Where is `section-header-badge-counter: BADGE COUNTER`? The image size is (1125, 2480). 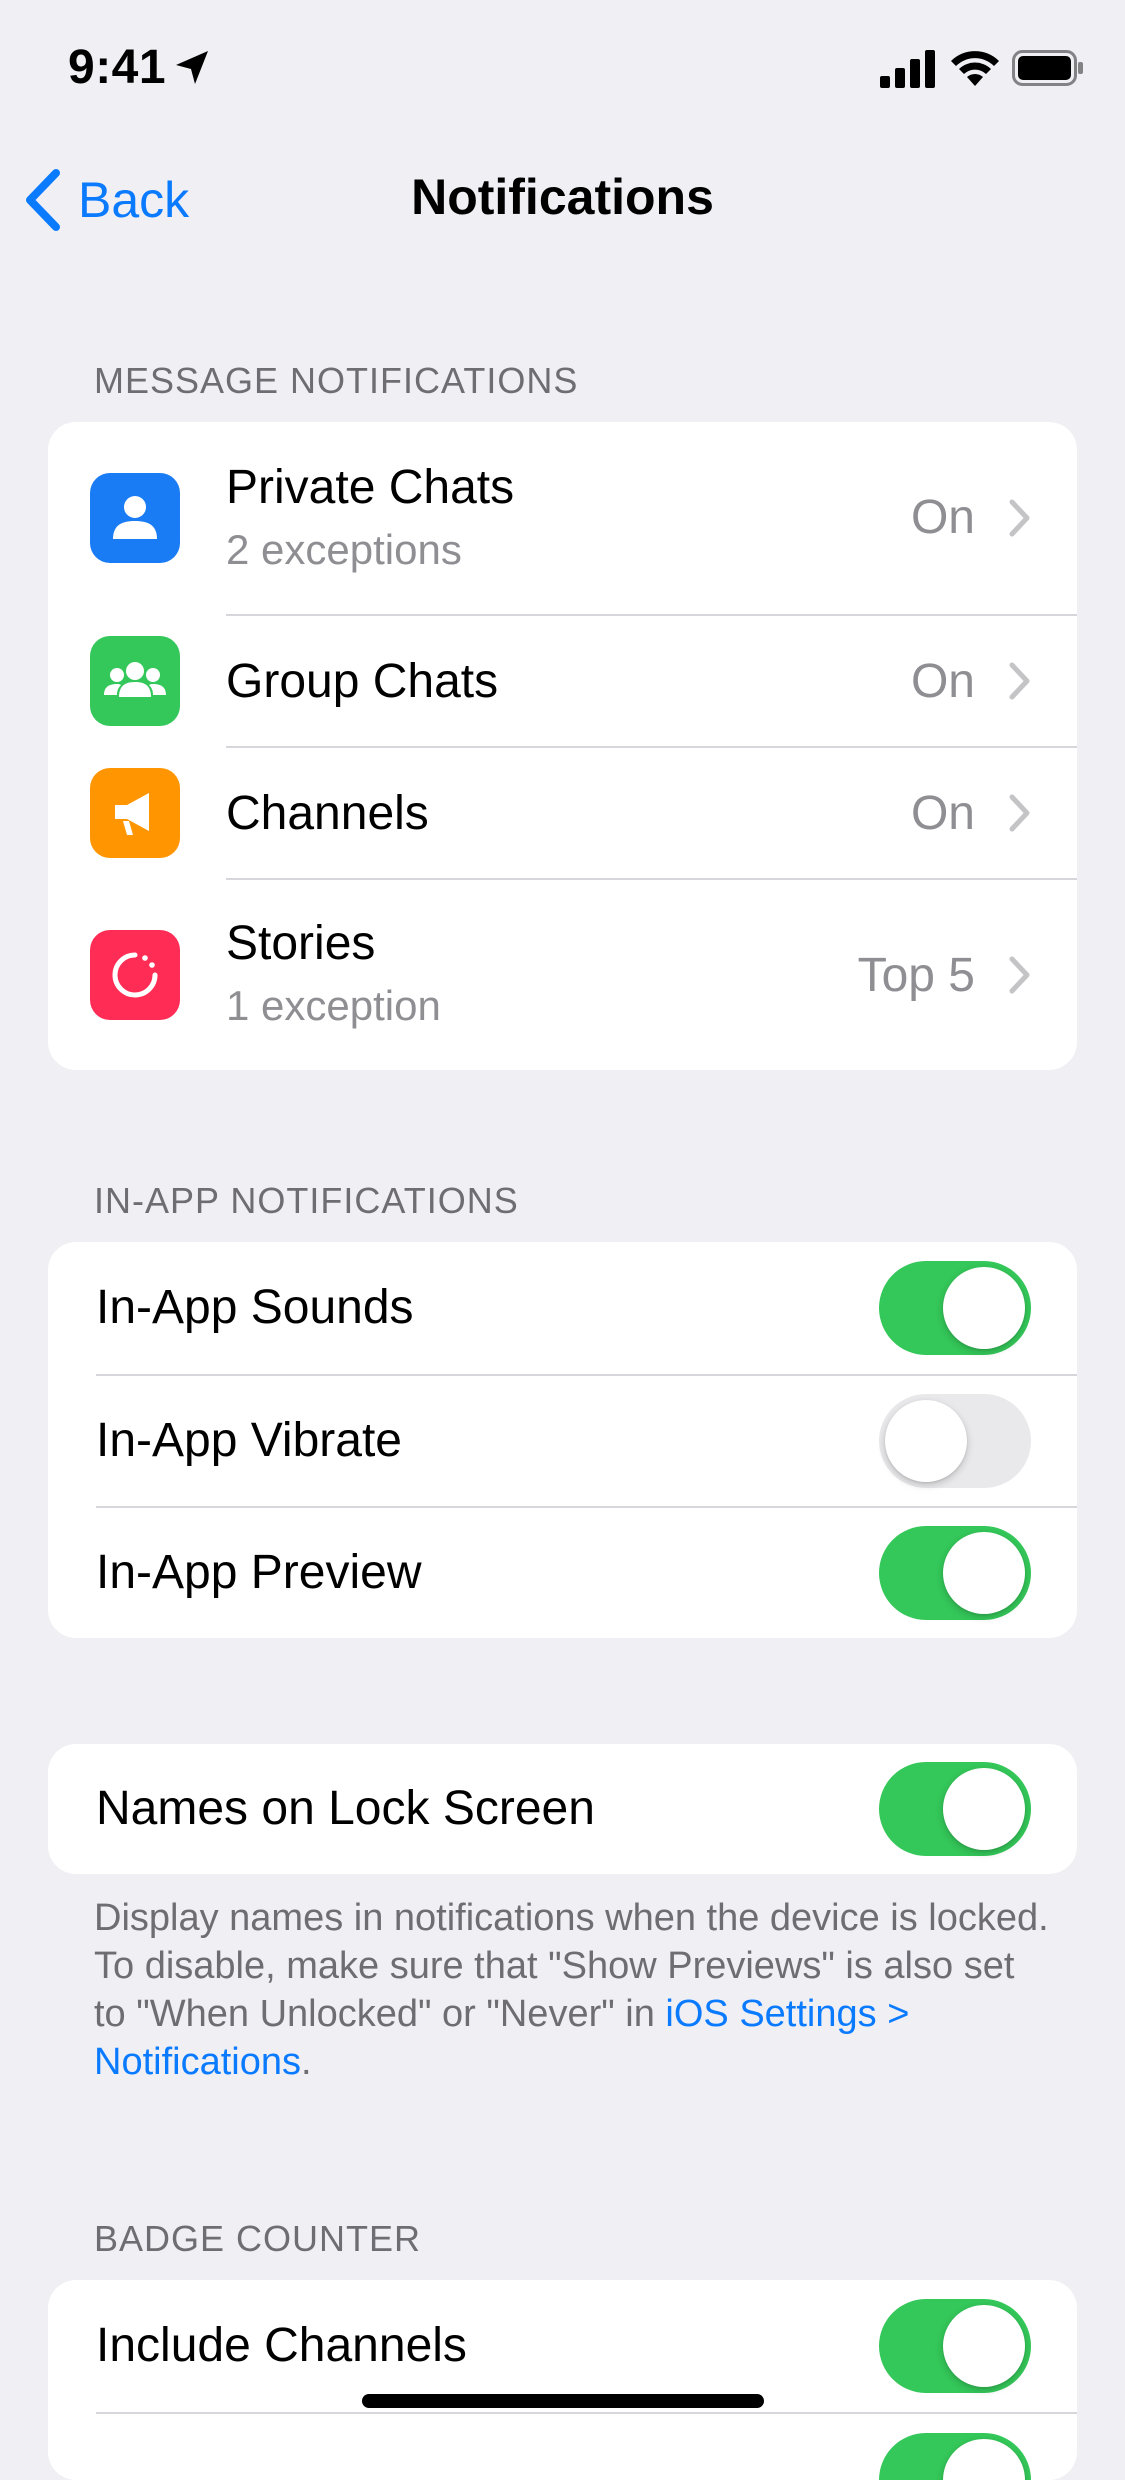
section-header-badge-counter: BADGE COUNTER is located at coordinates (258, 2238).